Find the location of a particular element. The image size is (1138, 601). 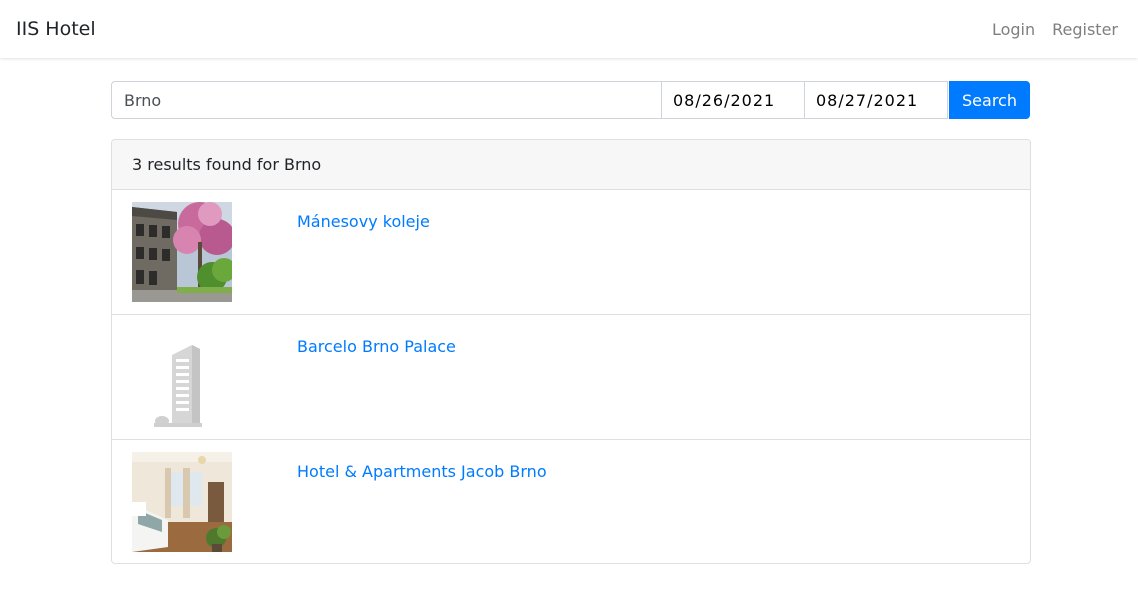

nav-links: Login Register is located at coordinates (1055, 29).